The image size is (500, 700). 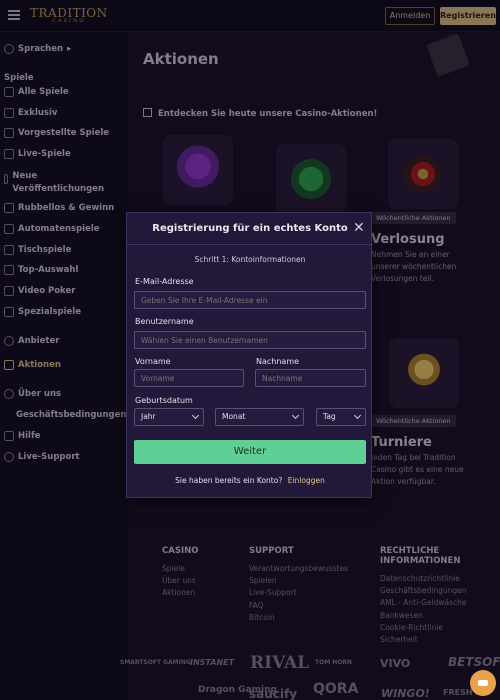 What do you see at coordinates (306, 480) in the screenshot?
I see `login-link: Einloggen` at bounding box center [306, 480].